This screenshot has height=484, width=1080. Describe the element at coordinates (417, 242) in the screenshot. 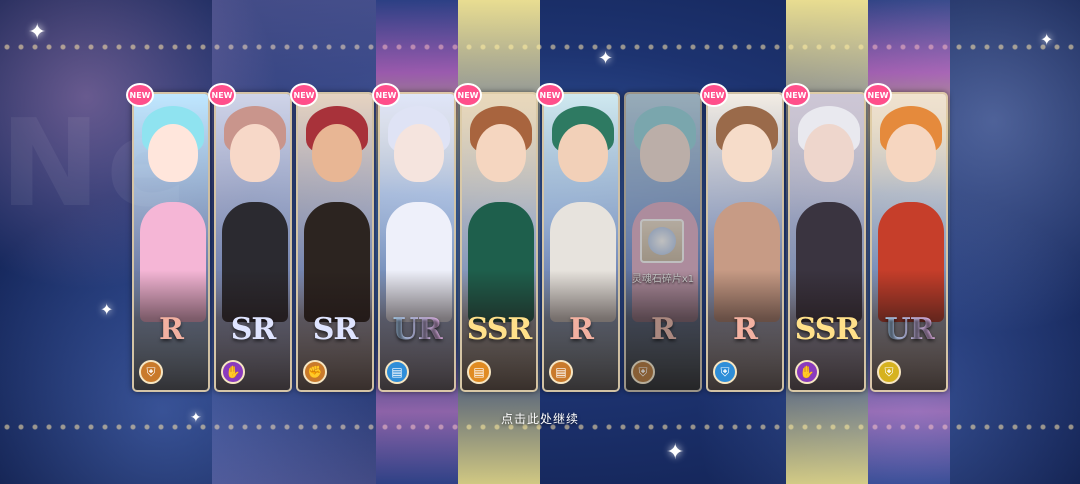

I see `character-card: UR ▤` at that location.